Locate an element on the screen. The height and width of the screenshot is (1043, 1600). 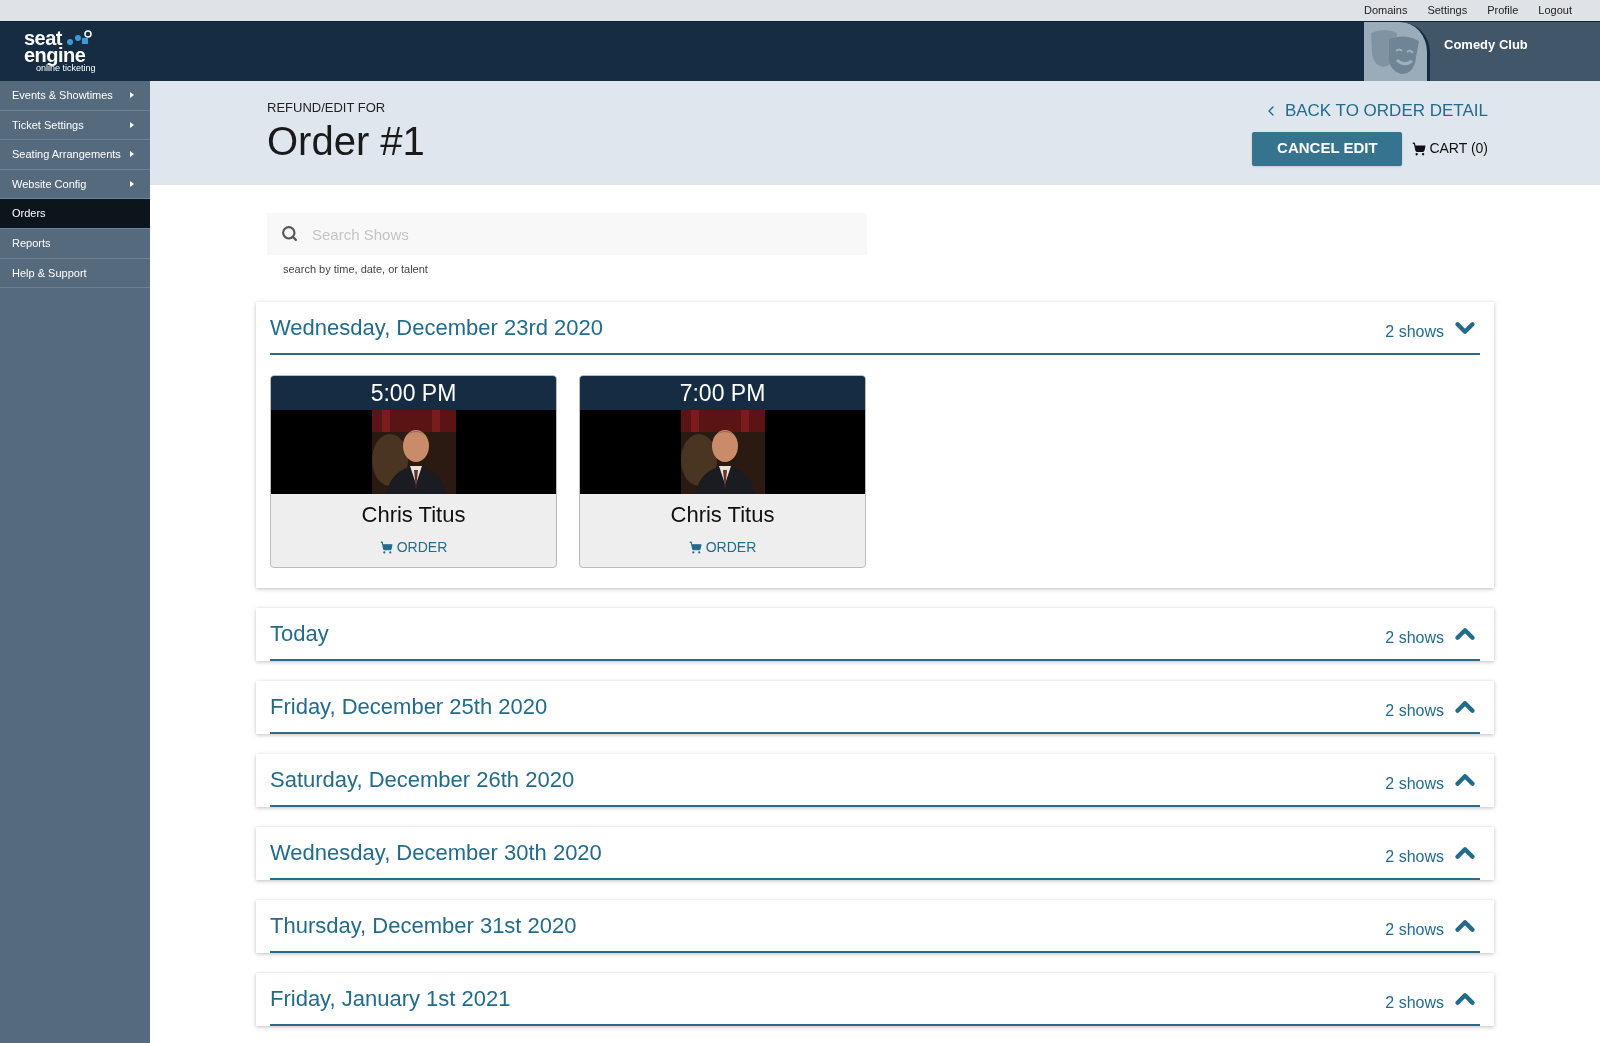
day-title: Friday, December 25th 2020 is located at coordinates (409, 706).